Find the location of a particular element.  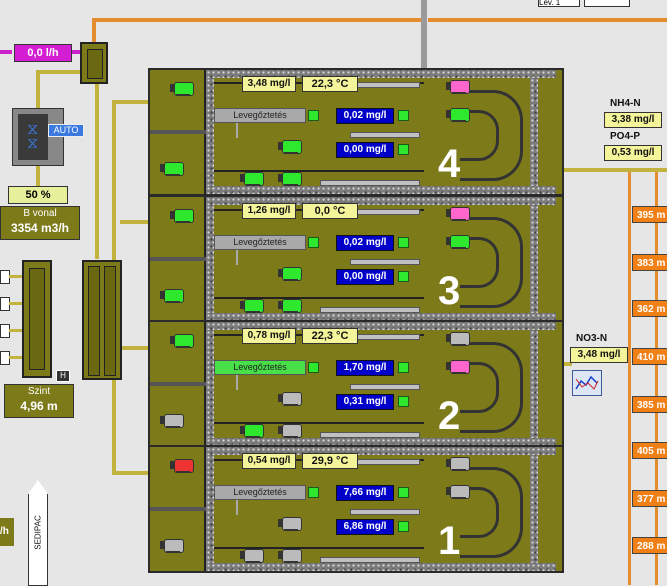

tank-3-value-1: 0,02 mg/l is located at coordinates (365, 243).